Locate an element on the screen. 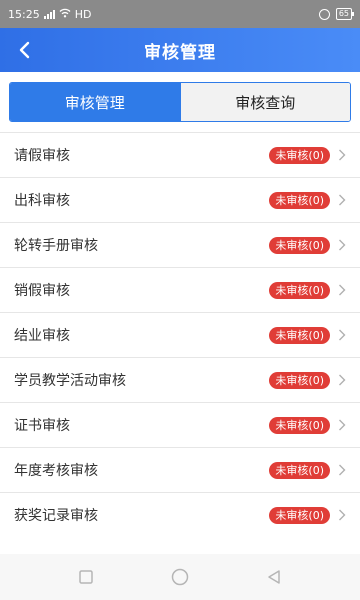 This screenshot has height=600, width=360. list-item: 轮转手册审核 未审核(0) is located at coordinates (180, 244).